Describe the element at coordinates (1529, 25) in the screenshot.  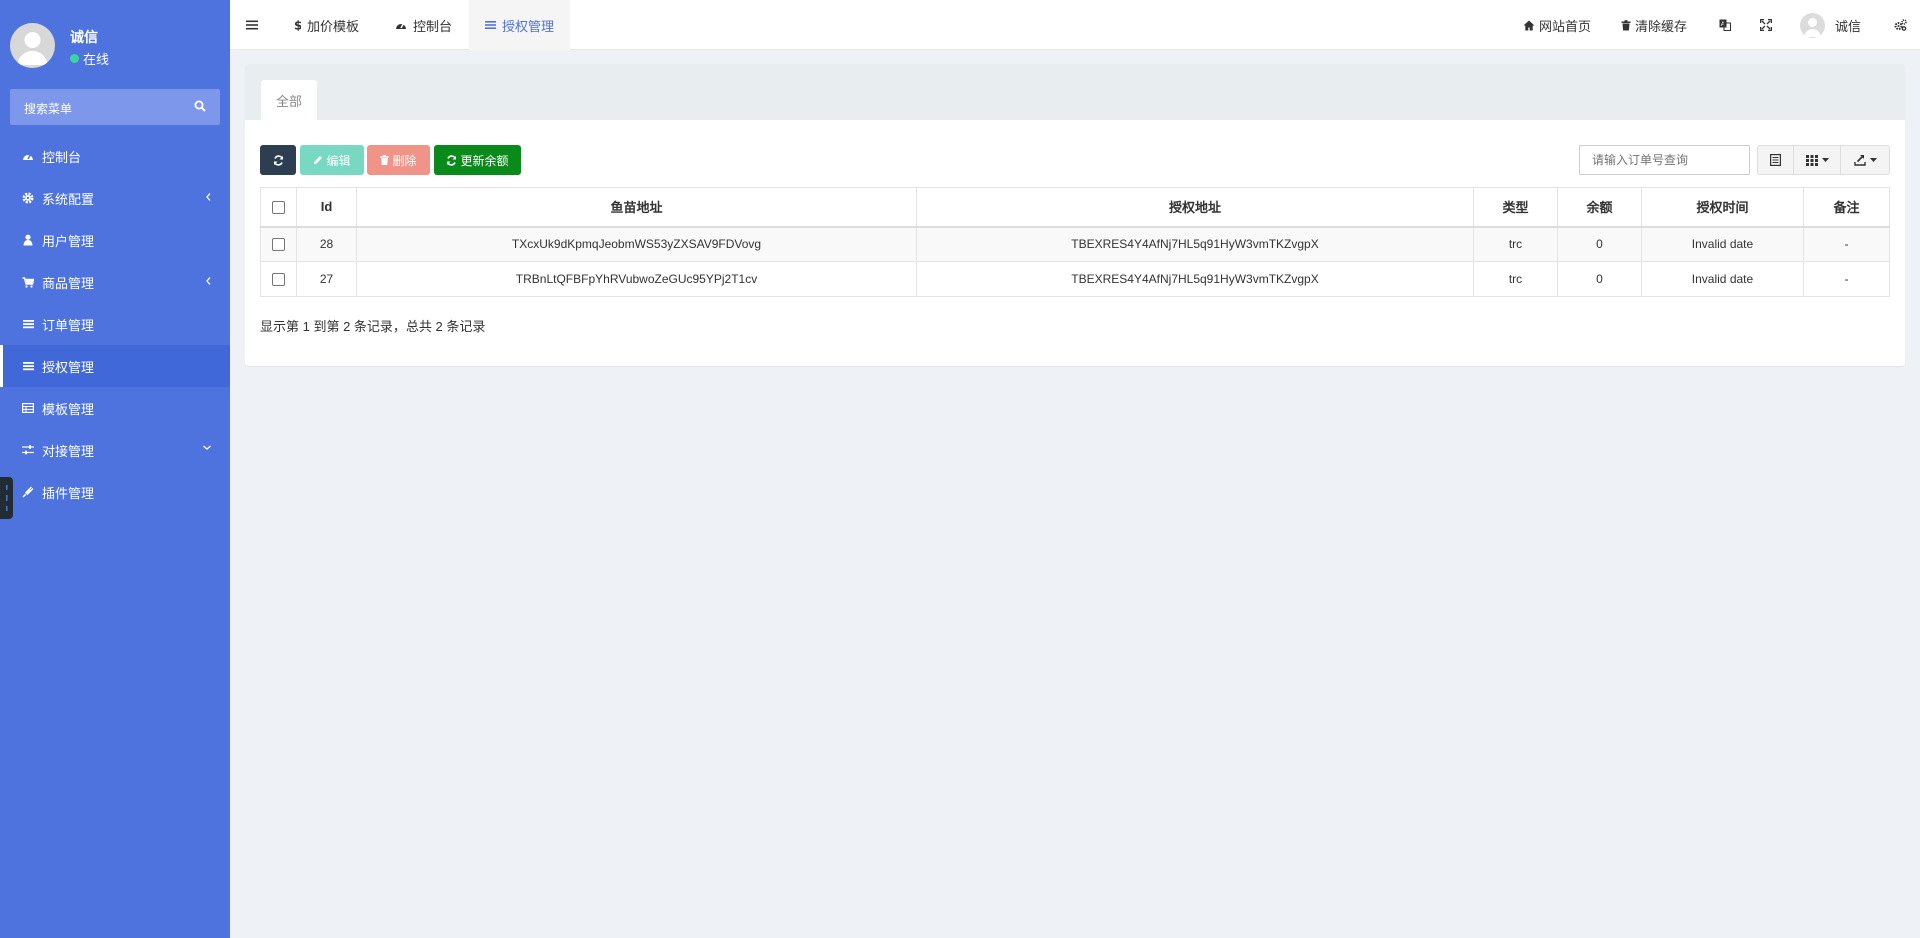
I see `home-icon` at that location.